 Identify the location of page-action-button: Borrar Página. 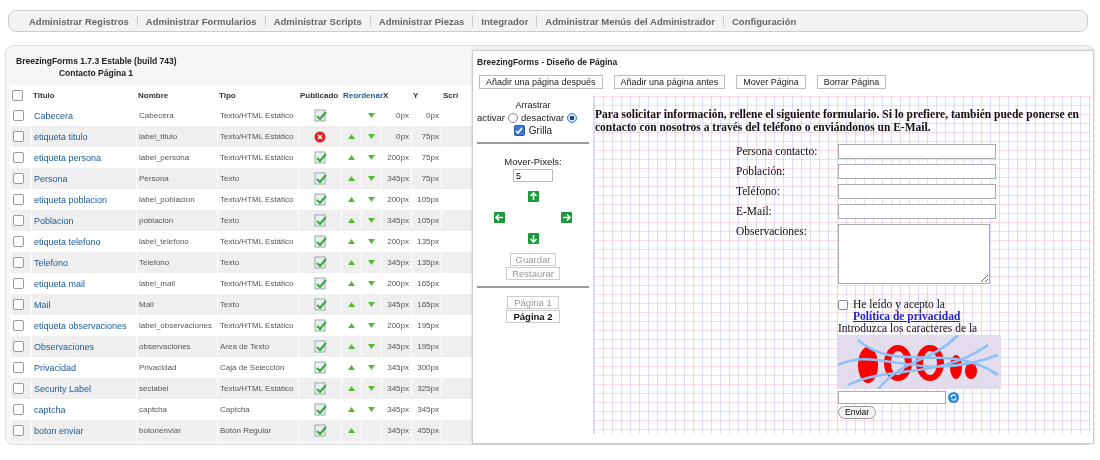
(851, 82).